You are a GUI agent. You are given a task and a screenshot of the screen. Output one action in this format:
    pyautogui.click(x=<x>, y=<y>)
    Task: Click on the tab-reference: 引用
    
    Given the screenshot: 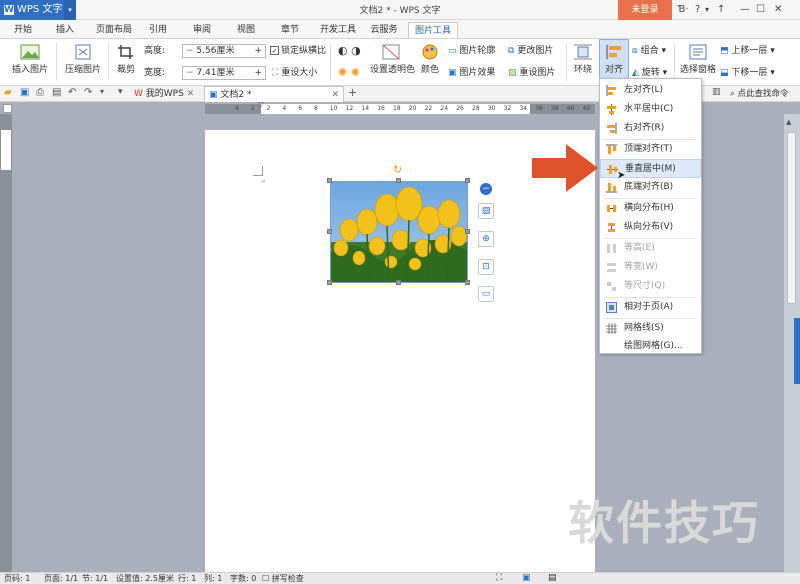 What is the action you would take?
    pyautogui.click(x=158, y=30)
    